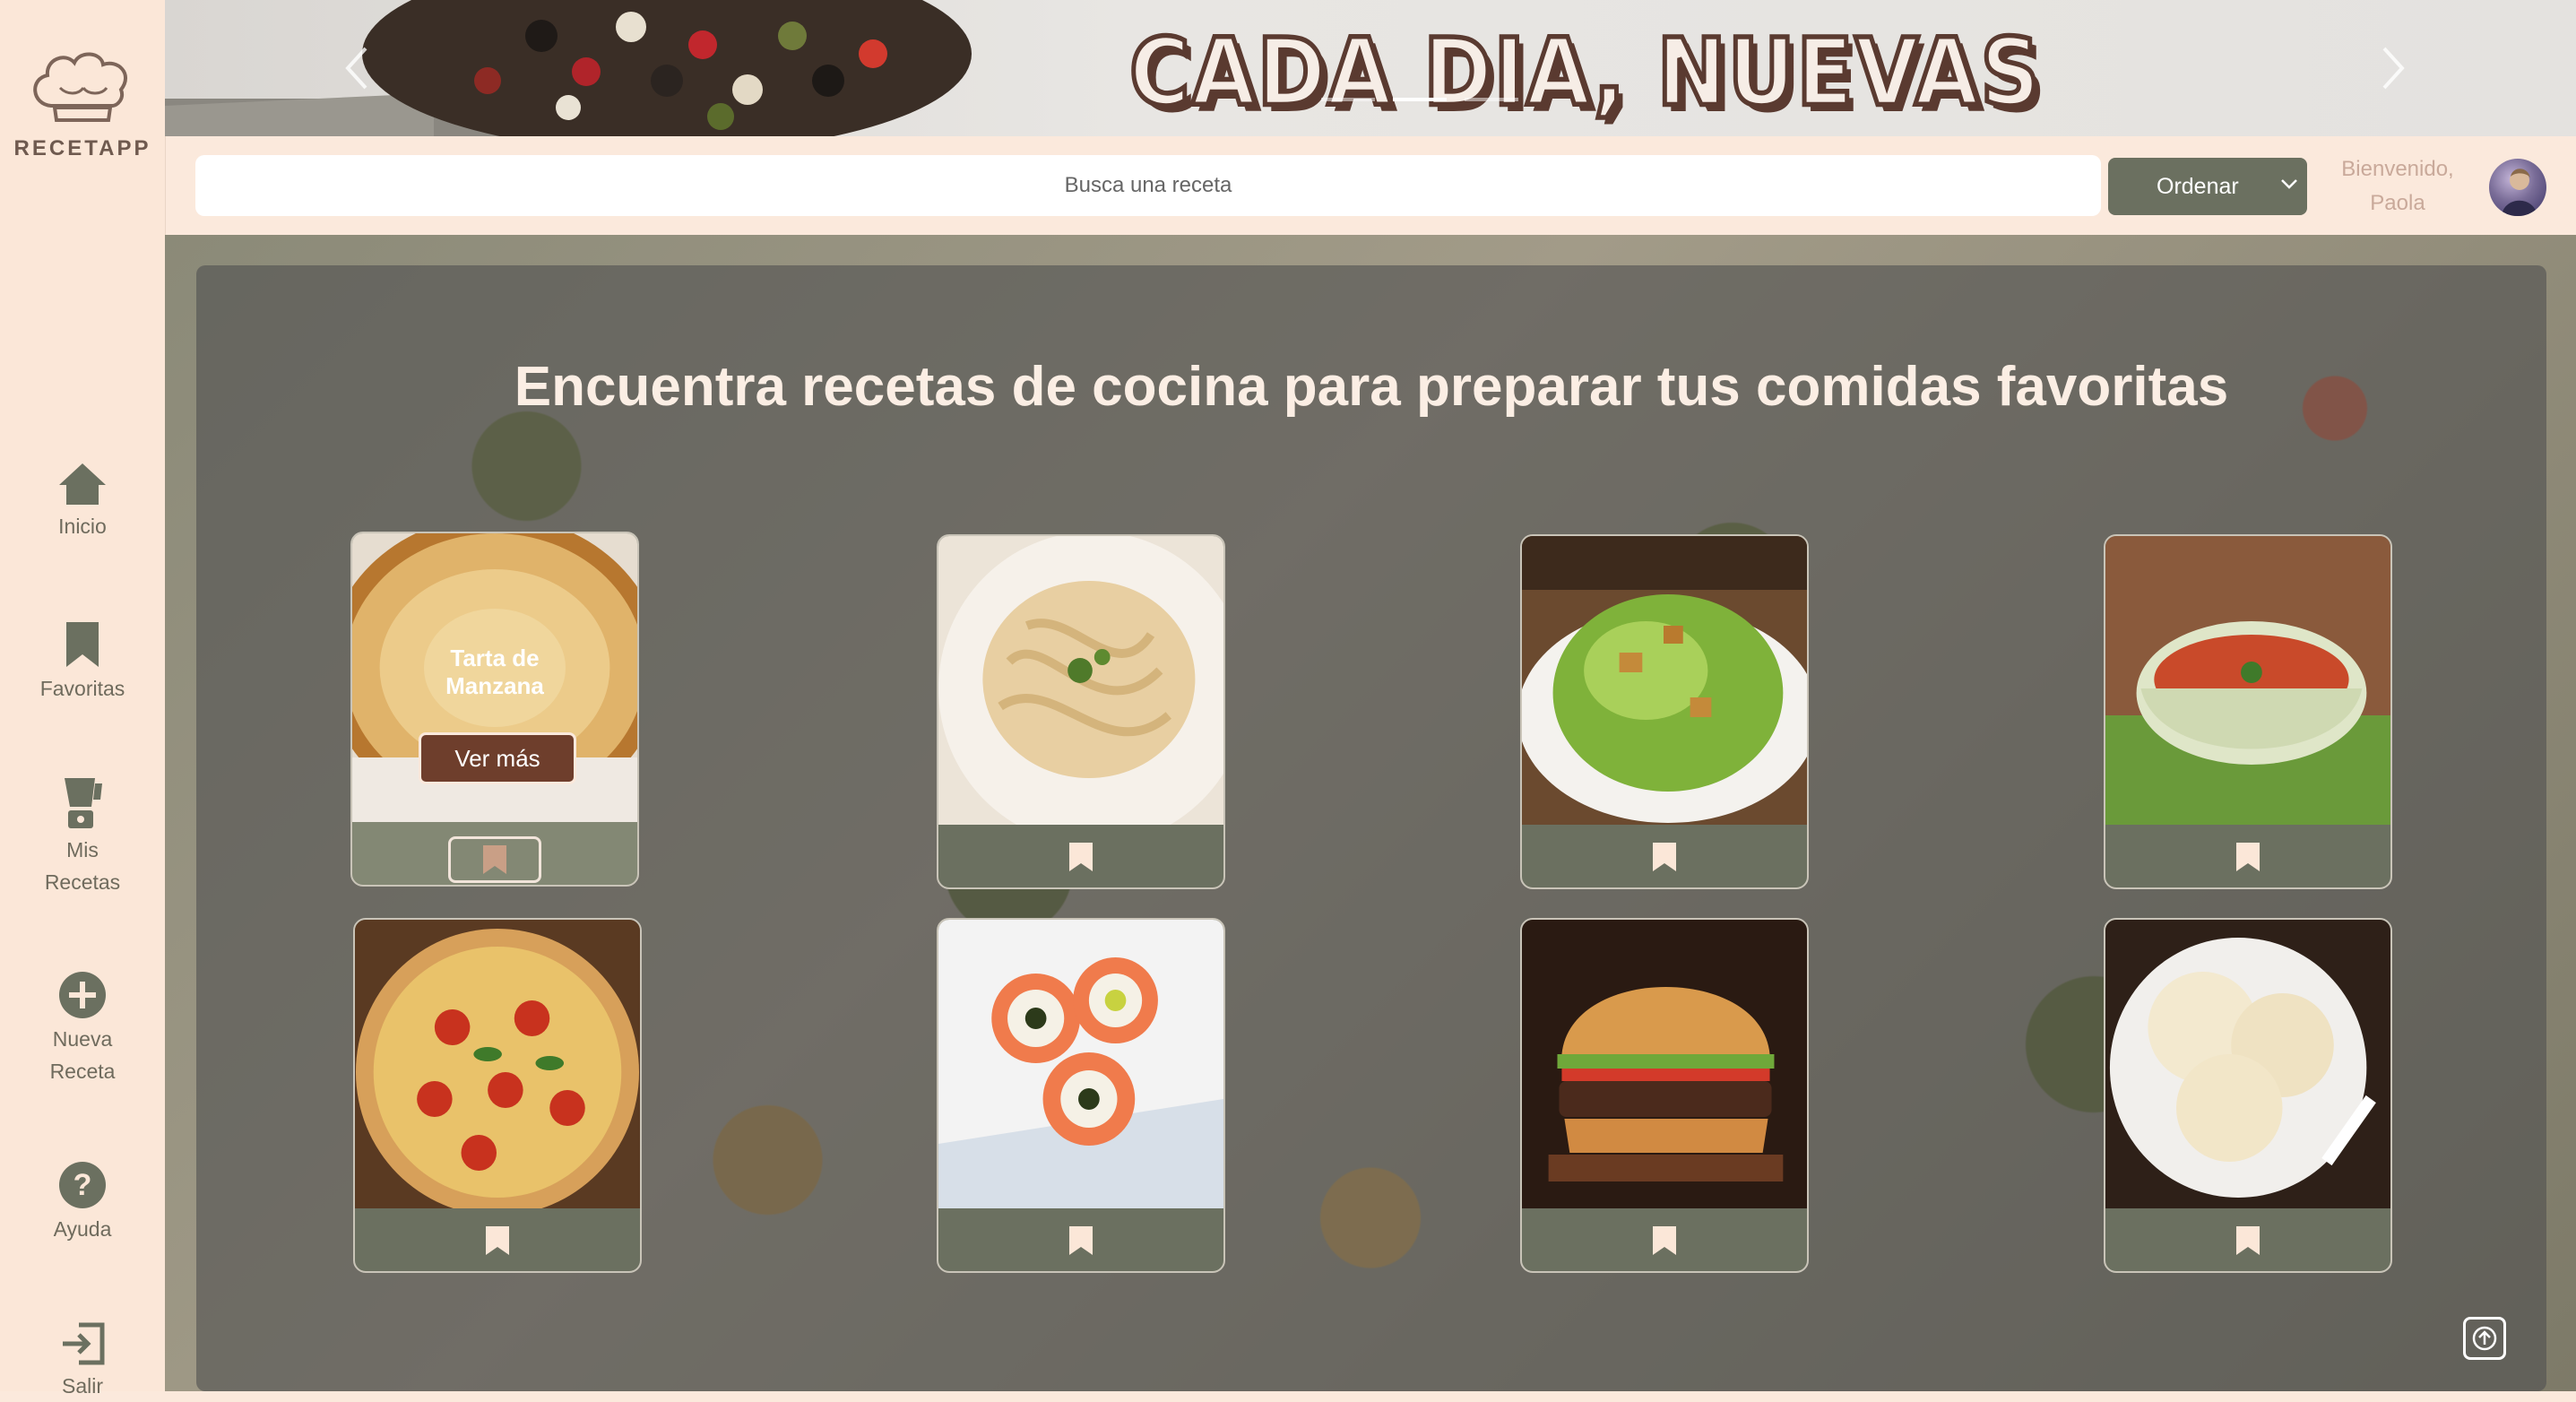 This screenshot has width=2576, height=1402. What do you see at coordinates (2397, 203) in the screenshot?
I see `welcome-user-name: Paola` at bounding box center [2397, 203].